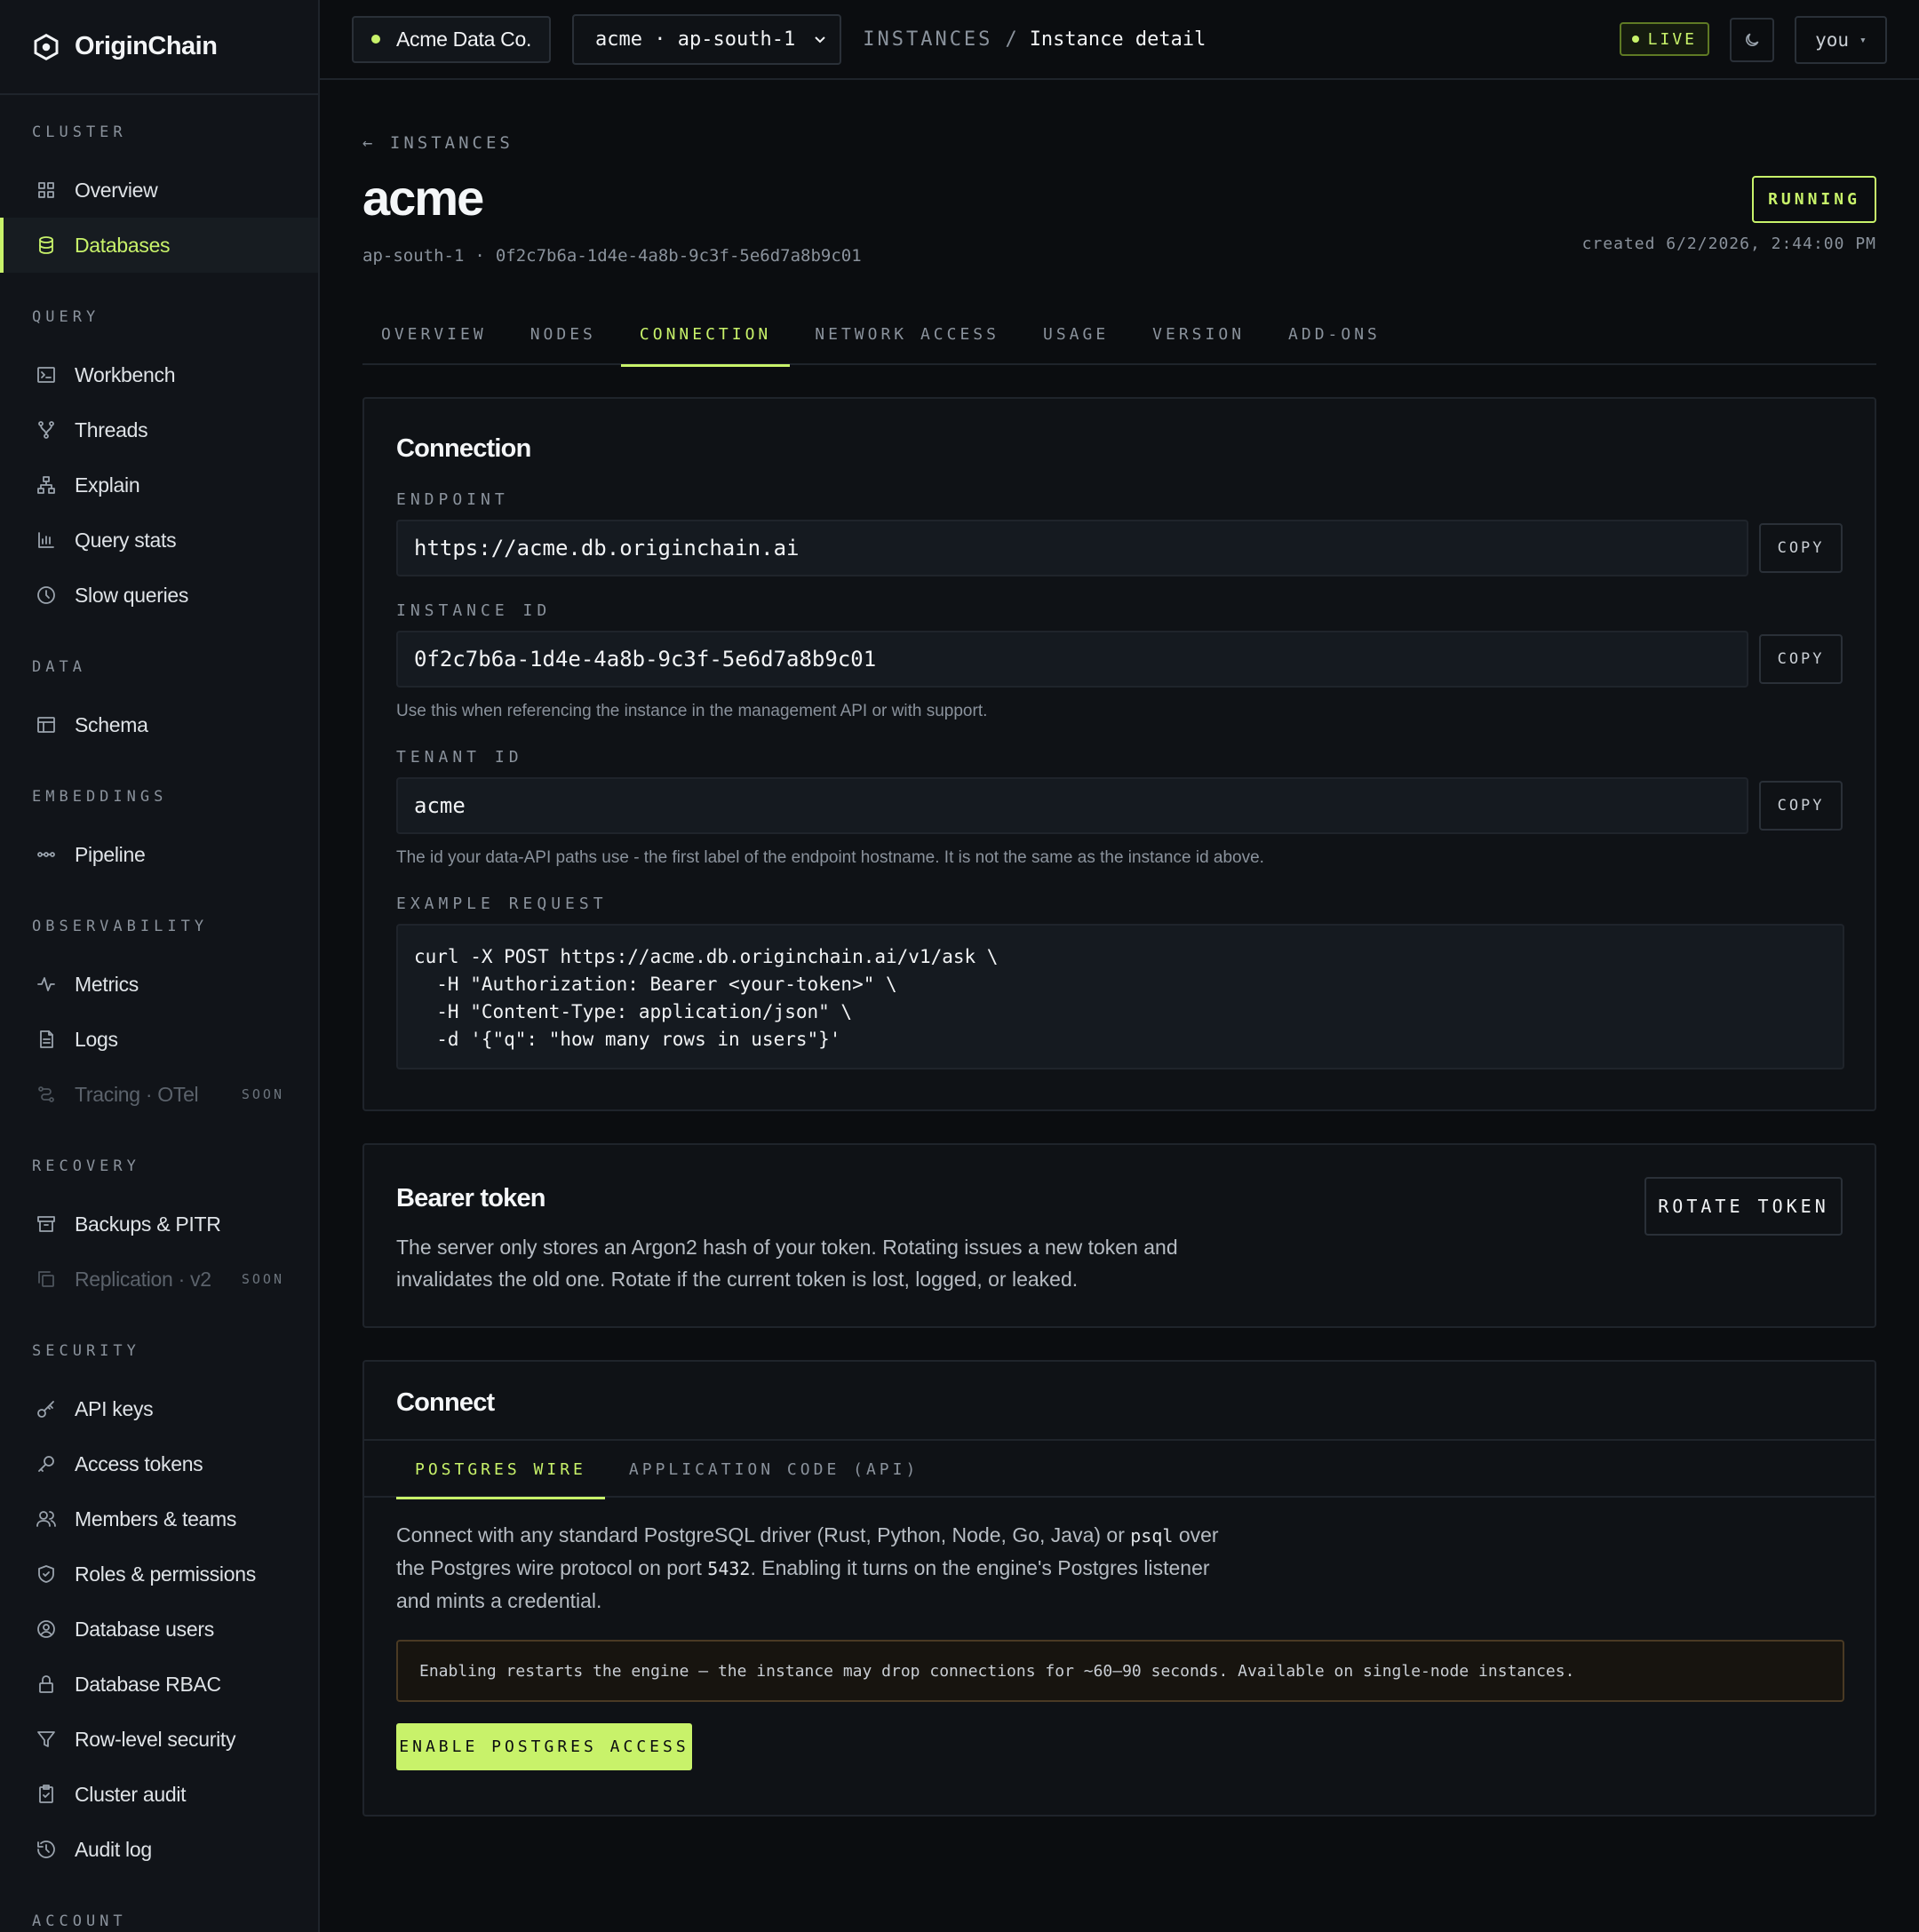  I want to click on sidebar-item-roles-permissions: Roles & permissions, so click(159, 1574).